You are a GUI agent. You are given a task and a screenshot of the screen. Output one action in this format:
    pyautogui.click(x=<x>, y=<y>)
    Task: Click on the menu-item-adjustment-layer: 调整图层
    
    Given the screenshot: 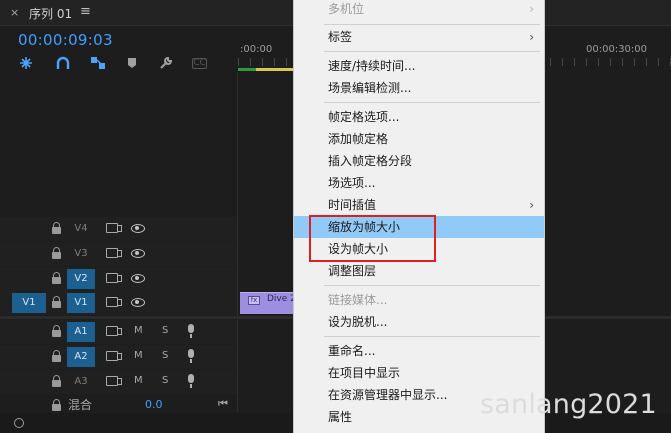 What is the action you would take?
    pyautogui.click(x=419, y=271)
    